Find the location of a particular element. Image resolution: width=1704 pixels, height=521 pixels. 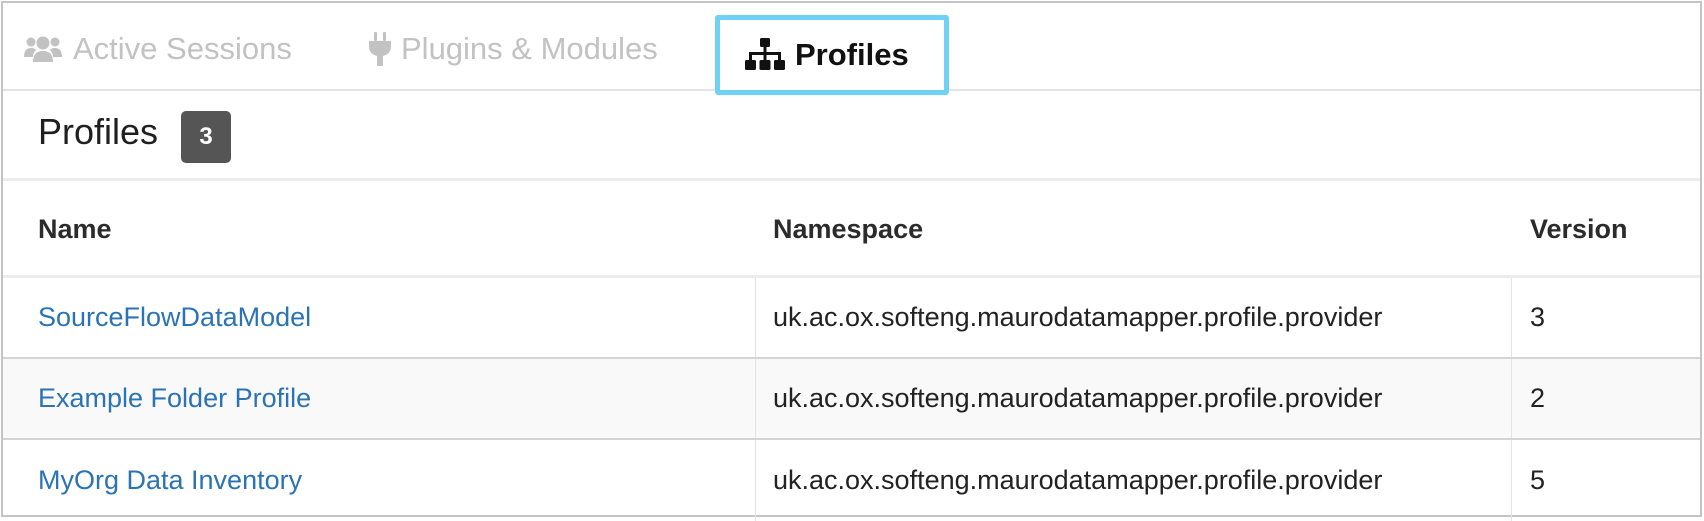

tab-label: Plugins & Modules is located at coordinates (529, 48).